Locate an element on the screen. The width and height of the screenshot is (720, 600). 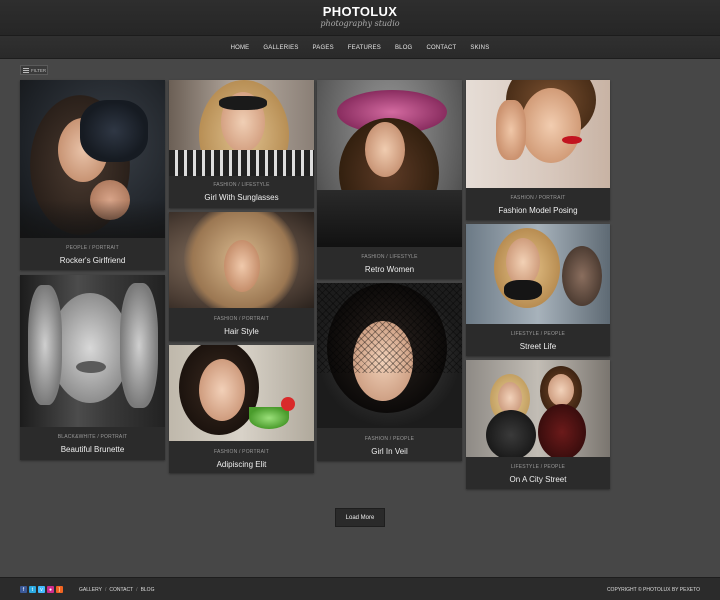
gallery-item: LIFESTYLE / PEOPLE On A City Street is located at coordinates (538, 424).